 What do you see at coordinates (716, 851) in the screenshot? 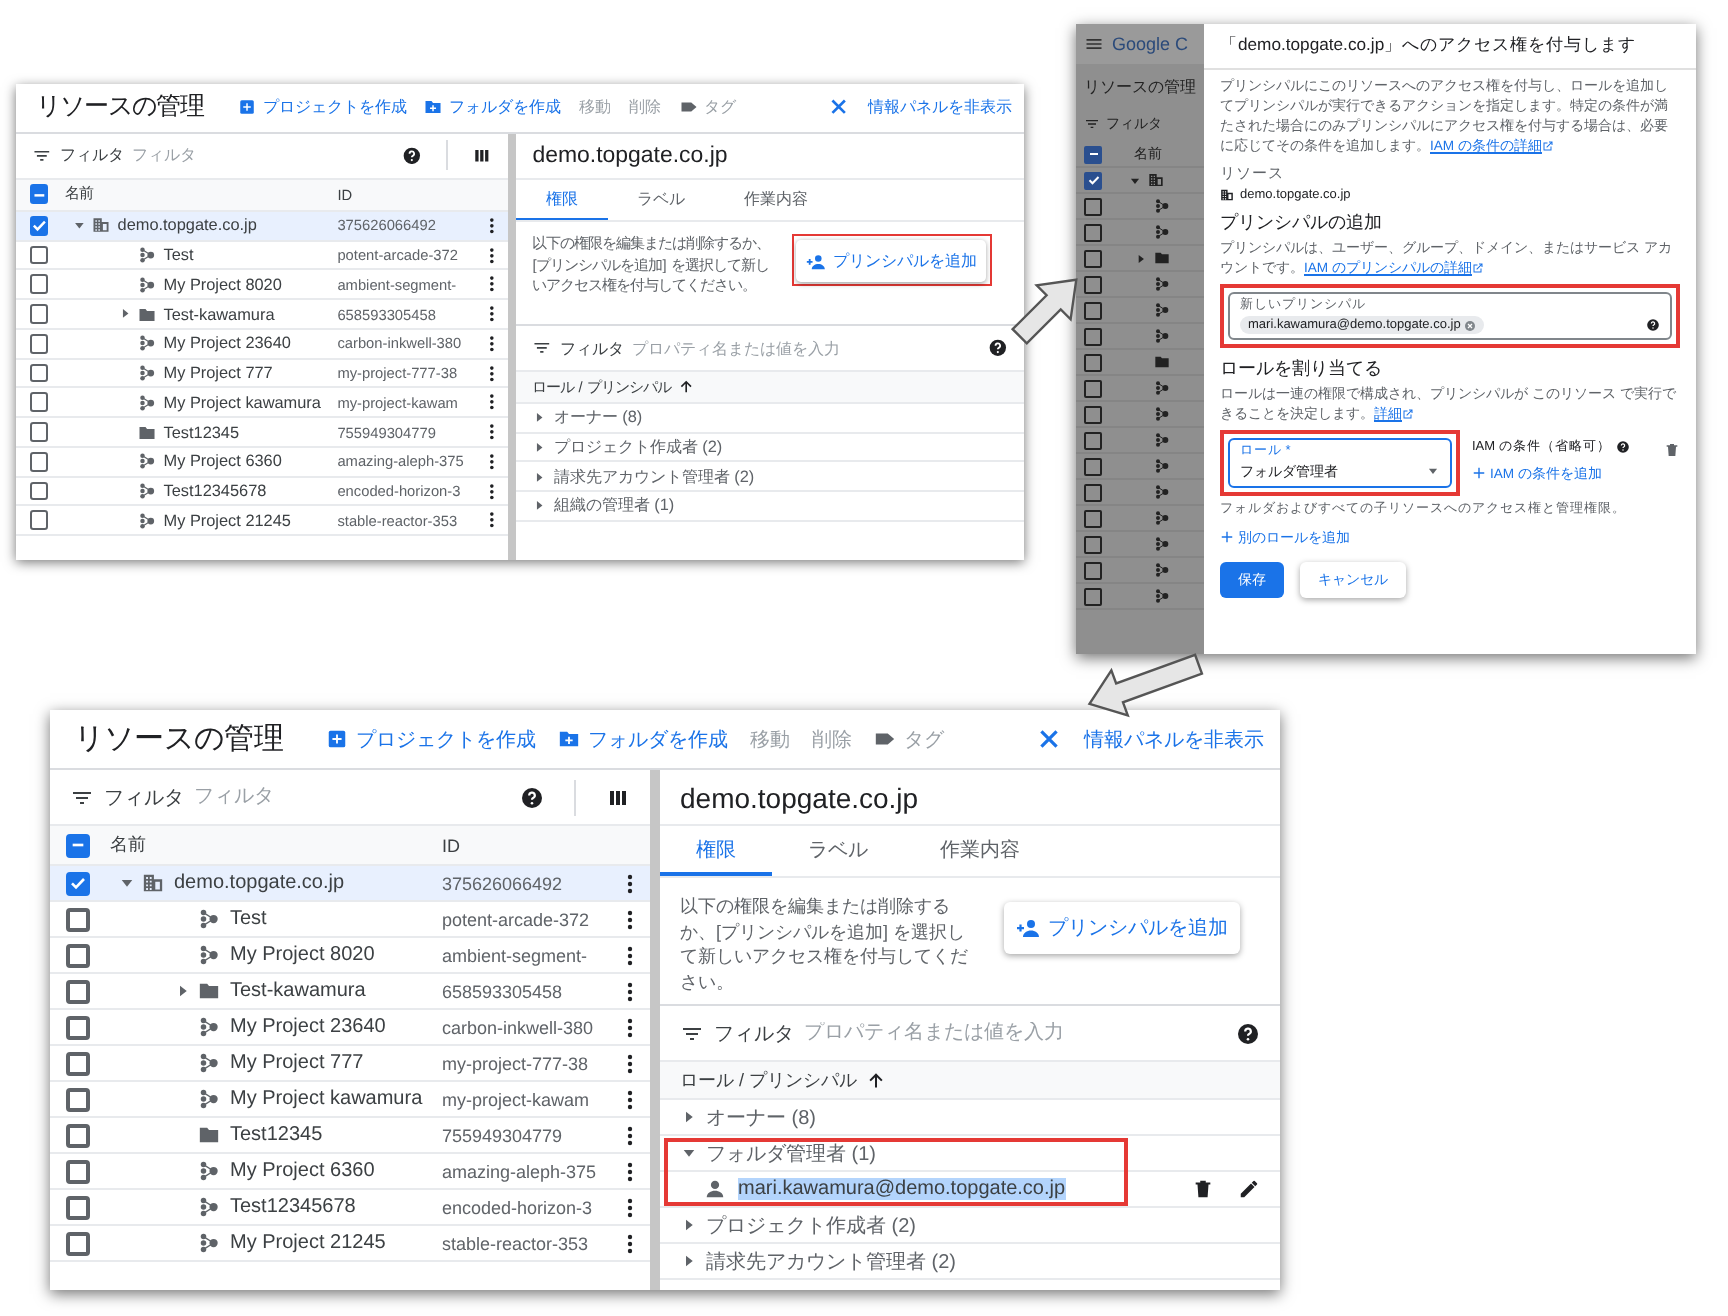
I see `tab: 権限` at bounding box center [716, 851].